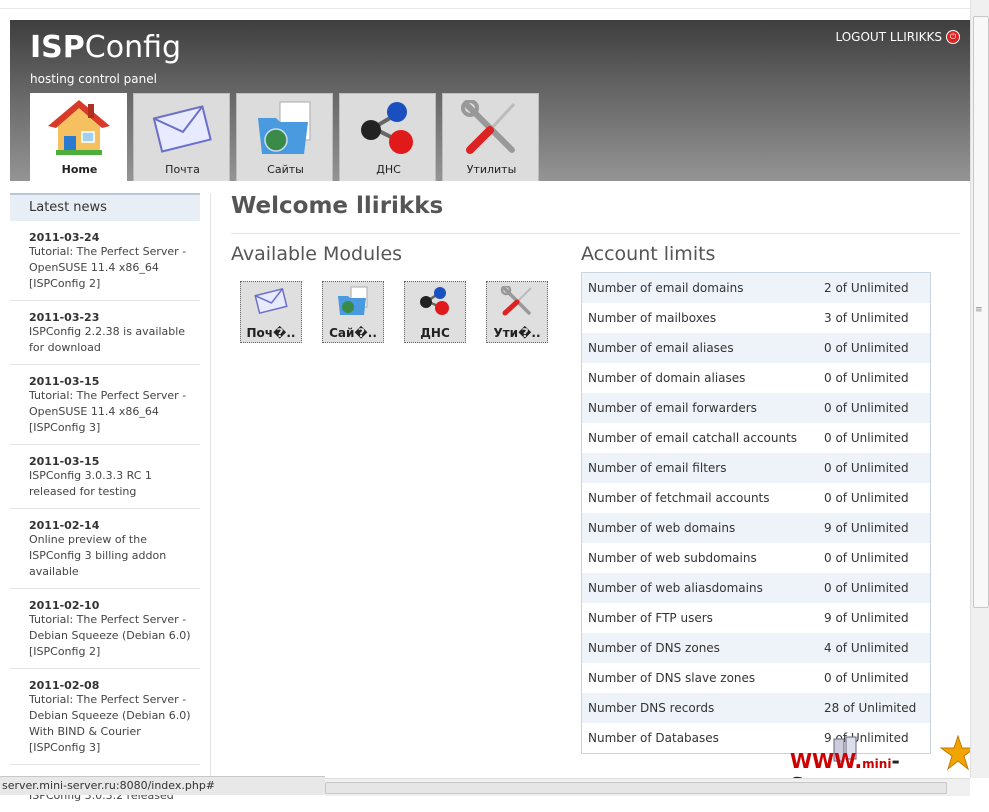  I want to click on limit-name: Number of email forwarders, so click(672, 408).